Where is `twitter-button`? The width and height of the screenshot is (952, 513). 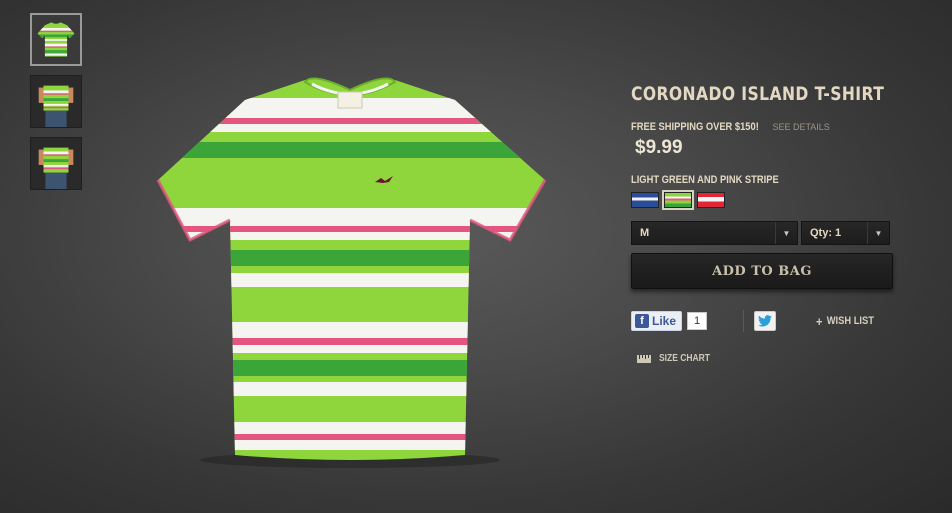
twitter-button is located at coordinates (765, 321).